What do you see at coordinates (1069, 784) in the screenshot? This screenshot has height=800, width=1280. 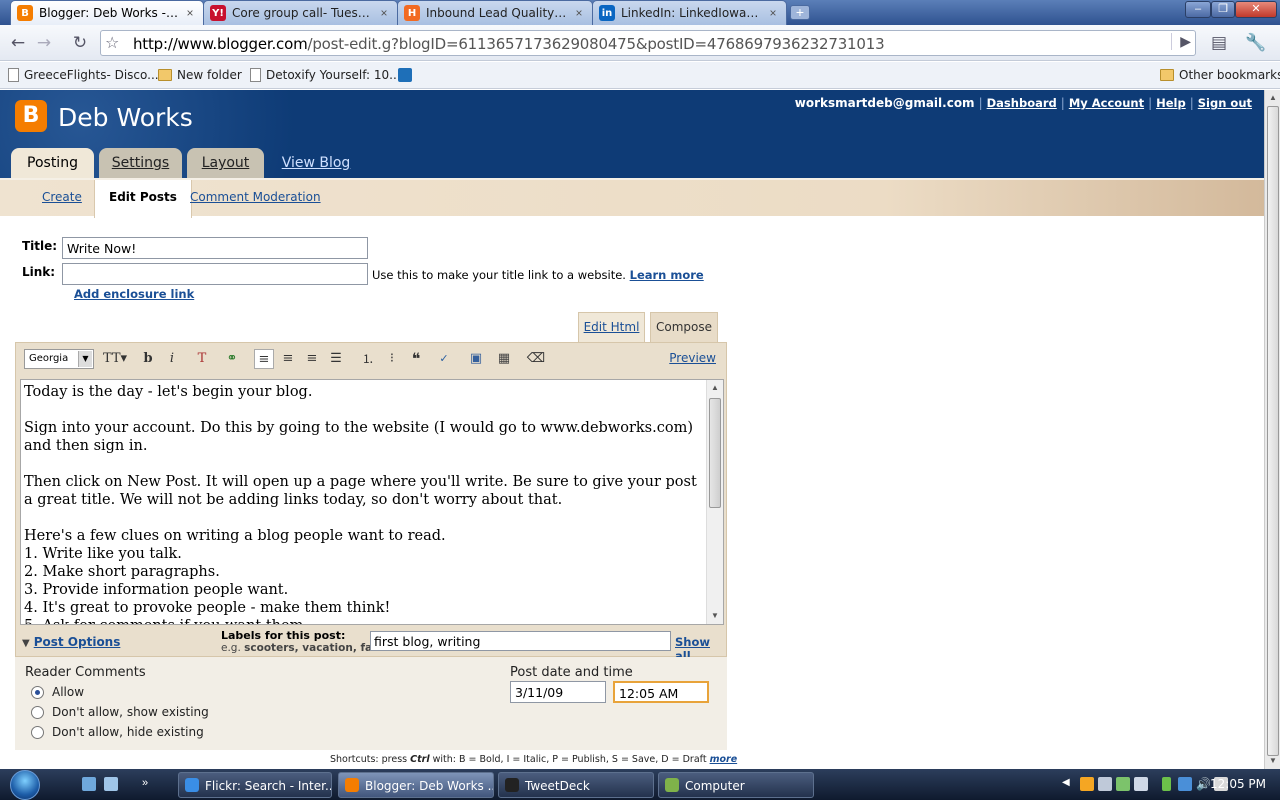 I see `tray-expand-icon: ◀` at bounding box center [1069, 784].